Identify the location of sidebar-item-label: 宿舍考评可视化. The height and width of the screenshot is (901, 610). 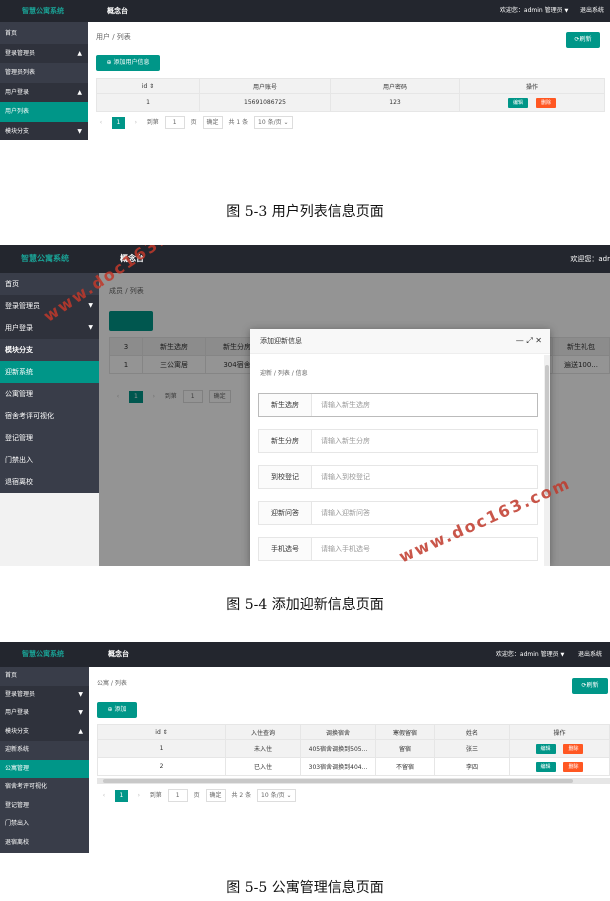
(29, 416).